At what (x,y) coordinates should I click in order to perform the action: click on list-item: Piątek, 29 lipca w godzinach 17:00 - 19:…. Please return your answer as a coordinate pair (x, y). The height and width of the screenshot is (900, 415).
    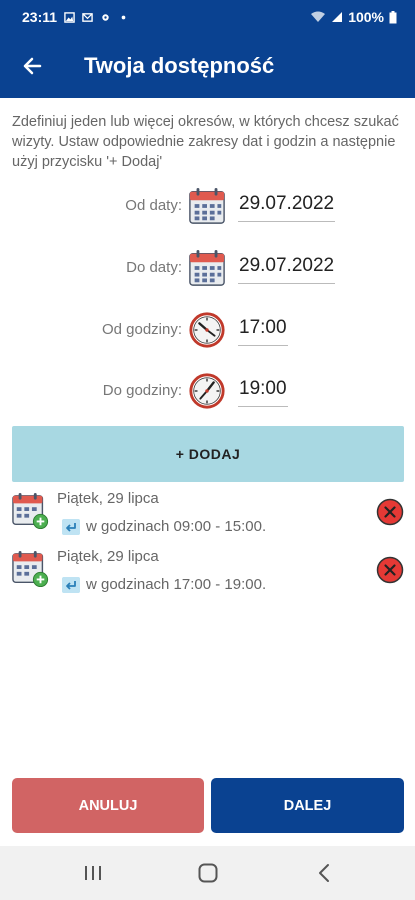
    Looking at the image, I should click on (207, 577).